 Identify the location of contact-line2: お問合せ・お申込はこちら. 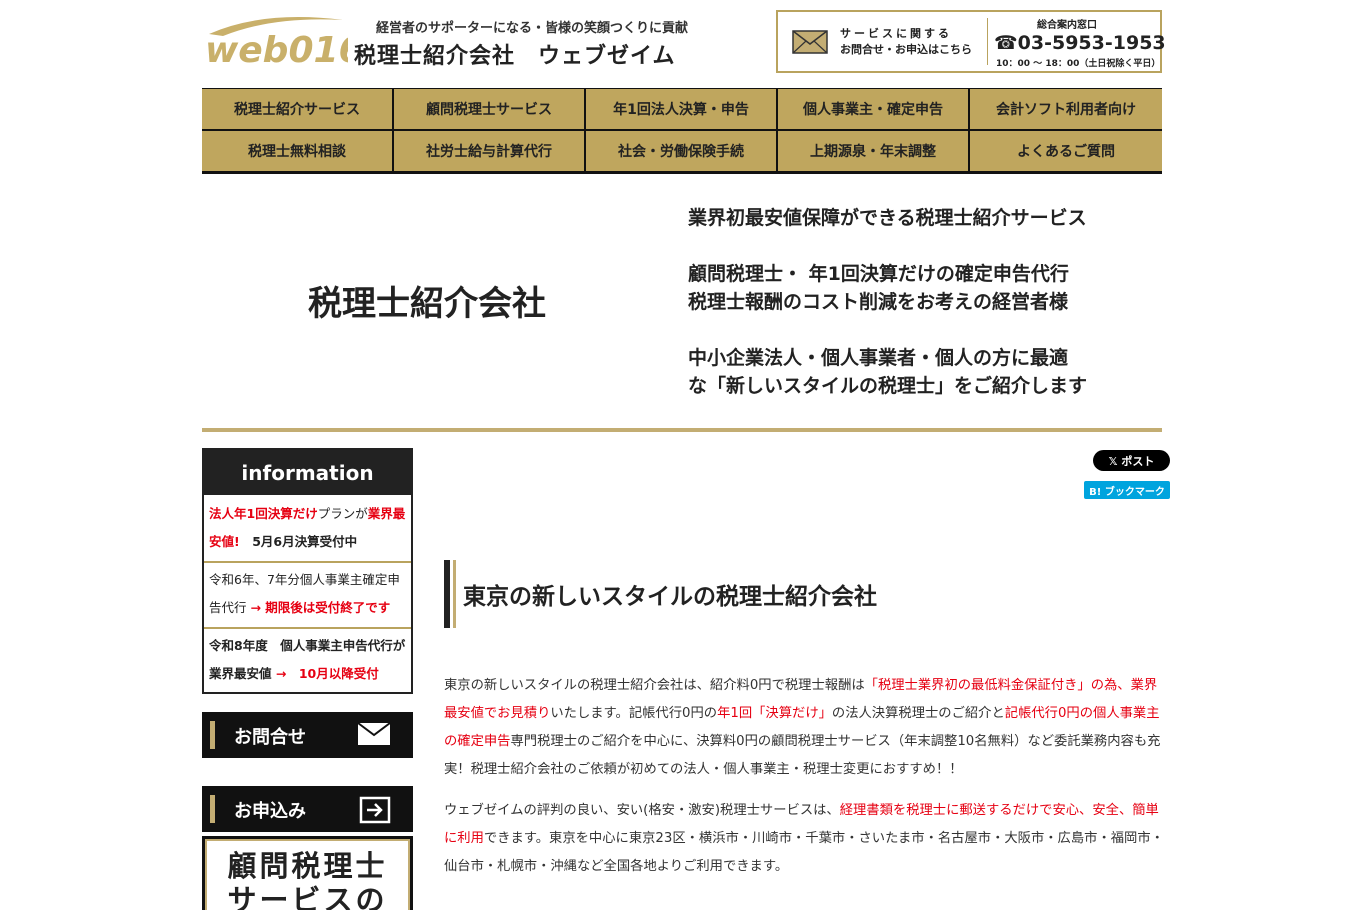
(906, 49).